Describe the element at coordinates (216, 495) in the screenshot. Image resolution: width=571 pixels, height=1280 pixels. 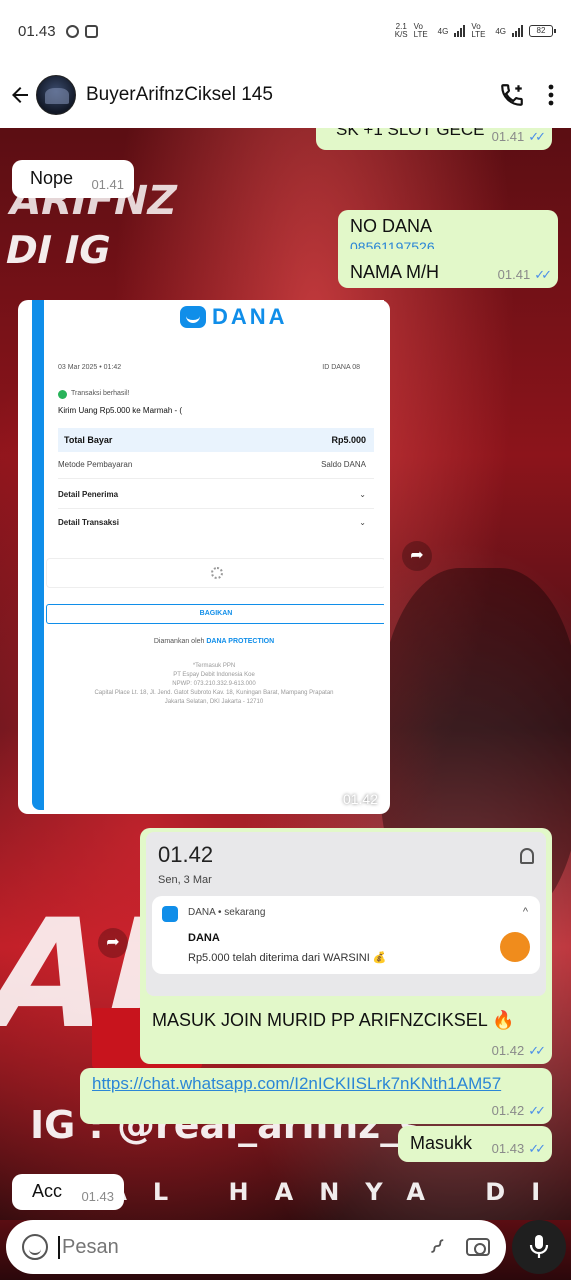
I see `receipt-detail-penerima: Detail Penerima ⌄` at that location.